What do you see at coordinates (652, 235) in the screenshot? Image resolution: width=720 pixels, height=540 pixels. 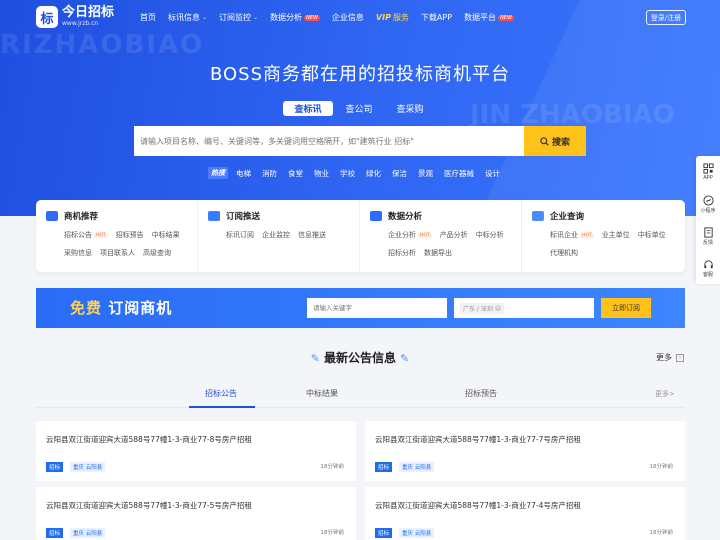 I see `cat-link: 中标单位` at bounding box center [652, 235].